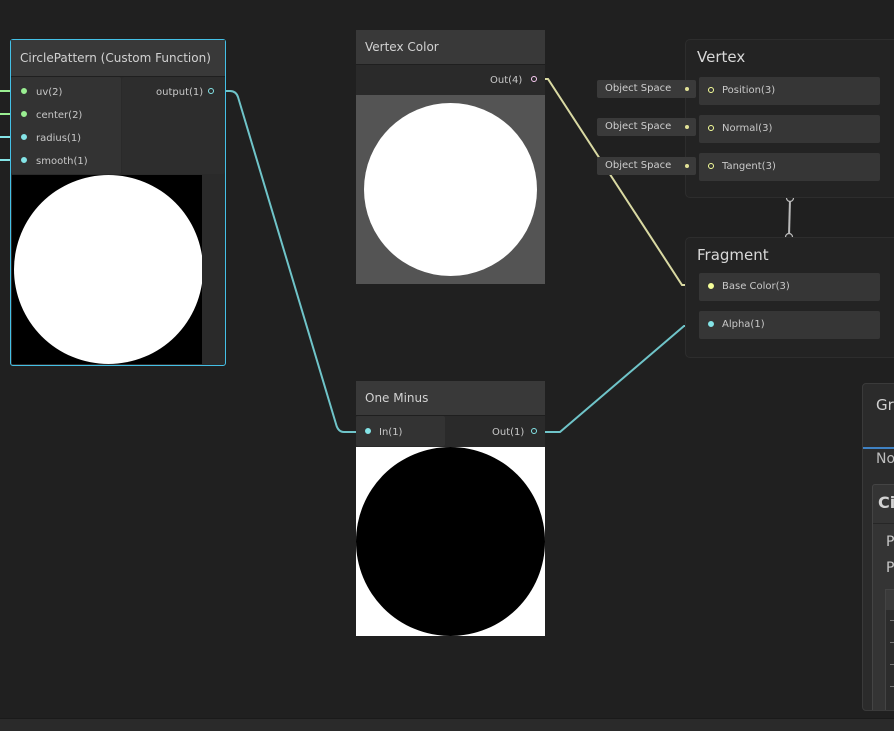 The width and height of the screenshot is (894, 731). Describe the element at coordinates (59, 115) in the screenshot. I see `input-port-label: center(2)` at that location.